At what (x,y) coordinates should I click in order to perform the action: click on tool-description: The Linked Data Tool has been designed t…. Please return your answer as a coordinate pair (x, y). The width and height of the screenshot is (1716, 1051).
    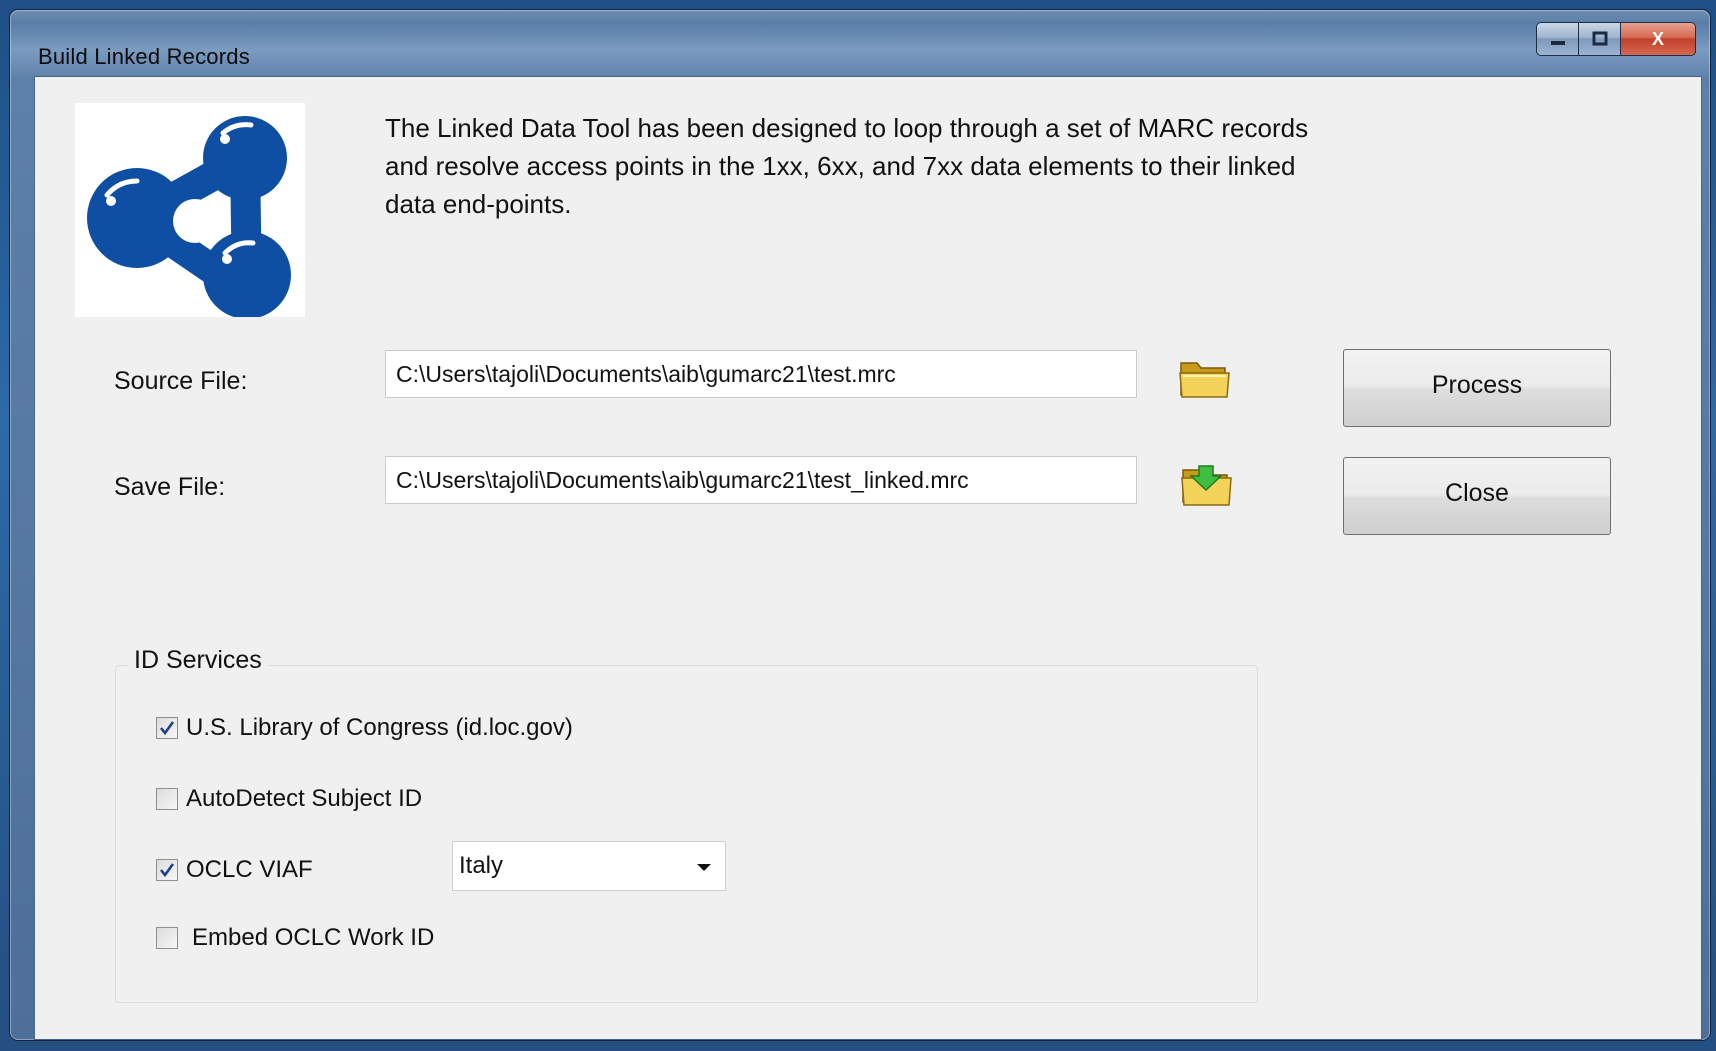
    Looking at the image, I should click on (847, 166).